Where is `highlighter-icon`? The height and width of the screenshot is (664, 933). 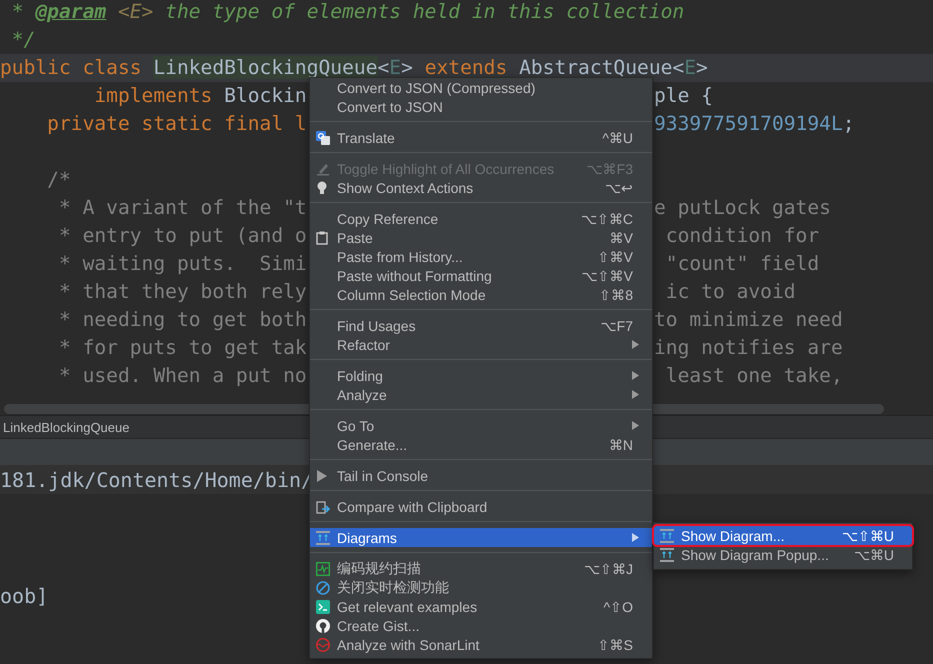 highlighter-icon is located at coordinates (323, 169).